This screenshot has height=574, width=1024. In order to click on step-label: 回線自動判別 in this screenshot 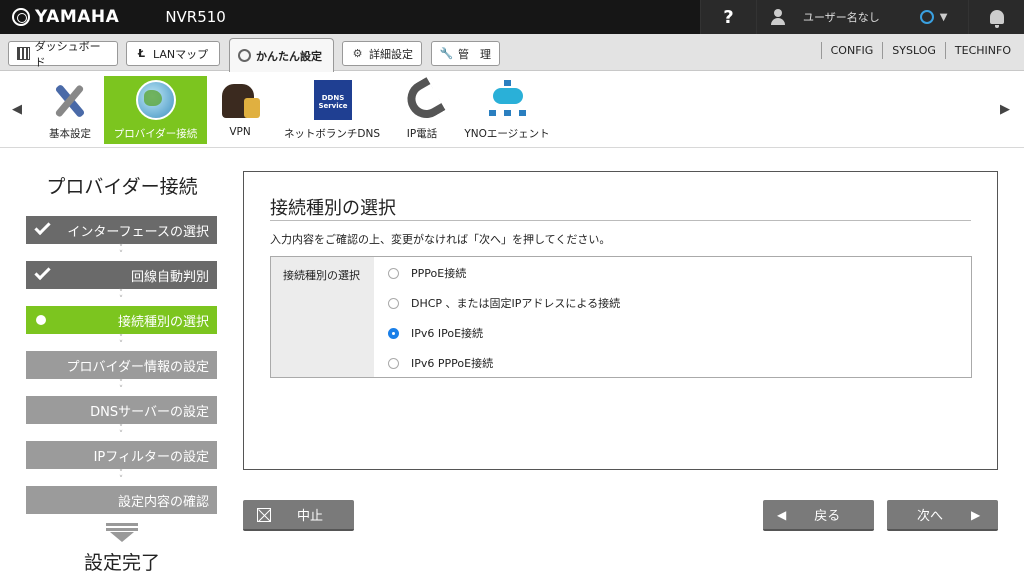, I will do `click(169, 277)`.